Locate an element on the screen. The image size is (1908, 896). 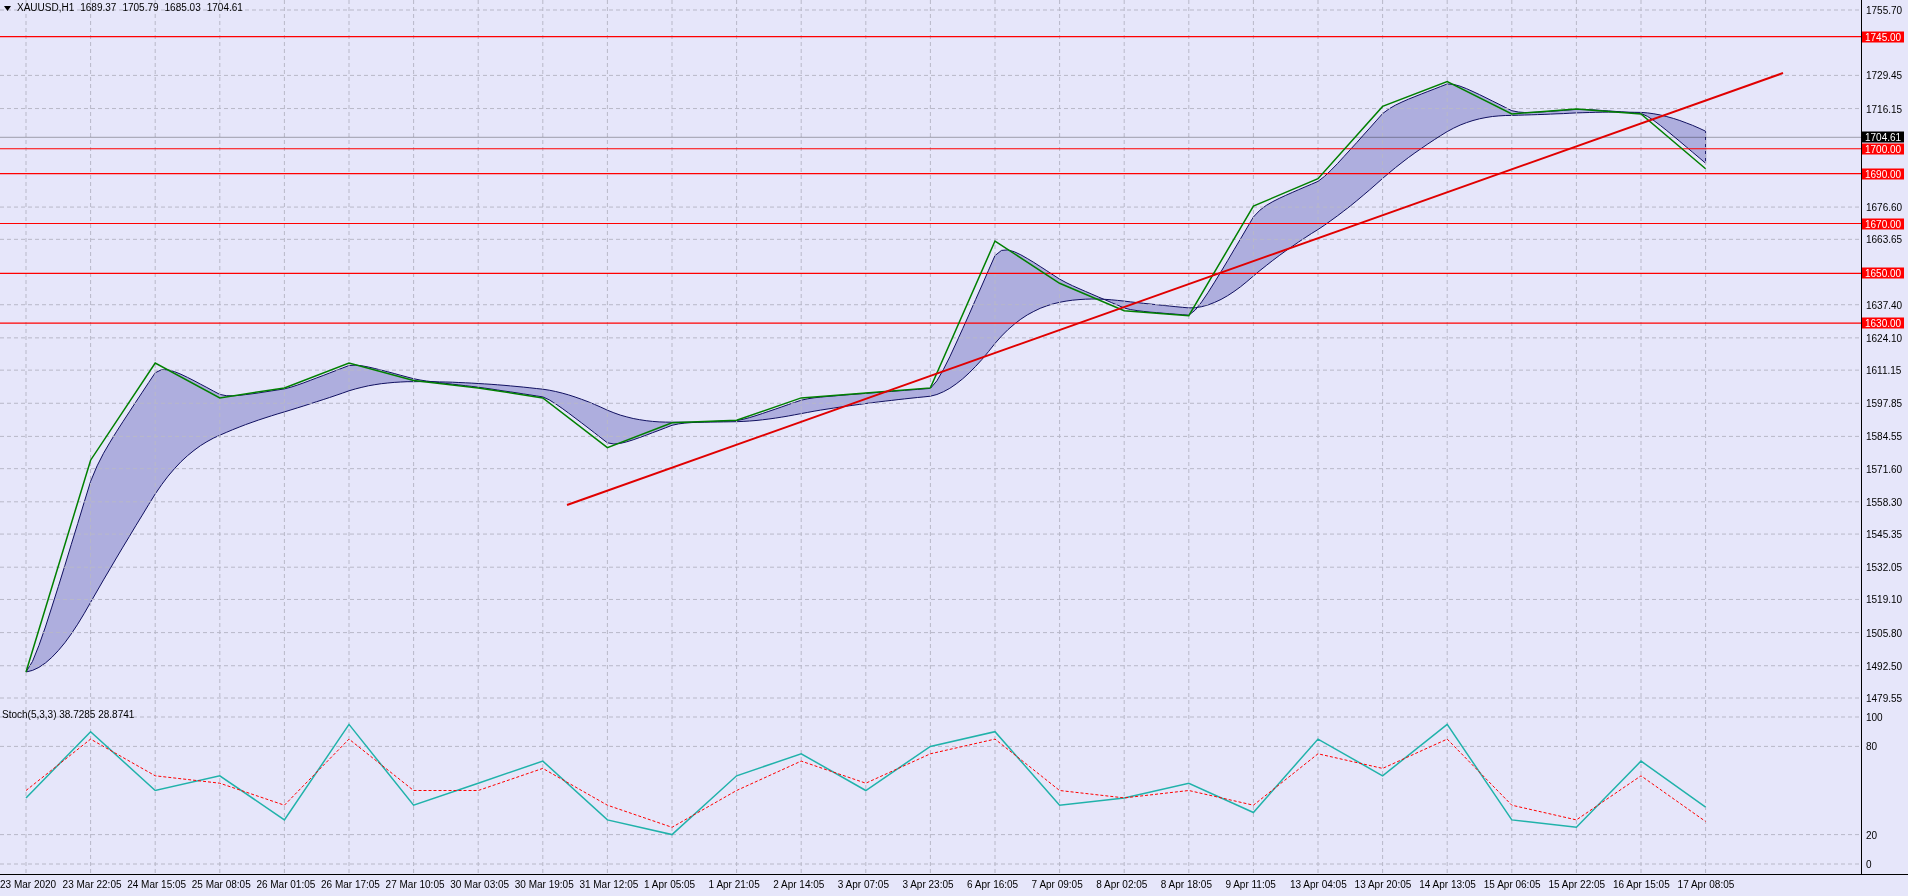
price-level-label: 1700.00 is located at coordinates (1883, 149).